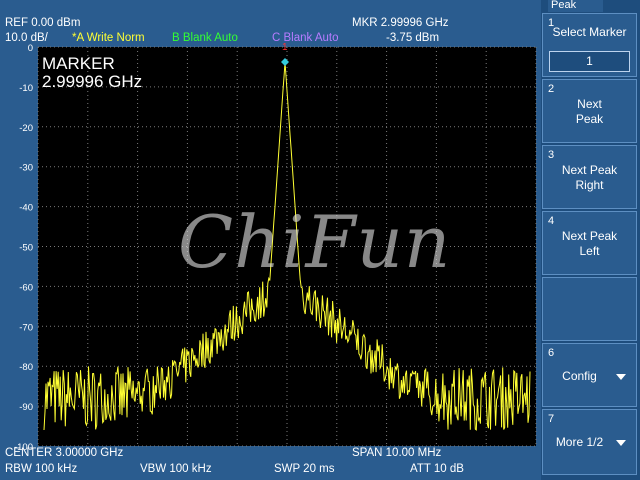 Image resolution: width=640 pixels, height=480 pixels. I want to click on rbw: RBW 100 kHz, so click(41, 469).